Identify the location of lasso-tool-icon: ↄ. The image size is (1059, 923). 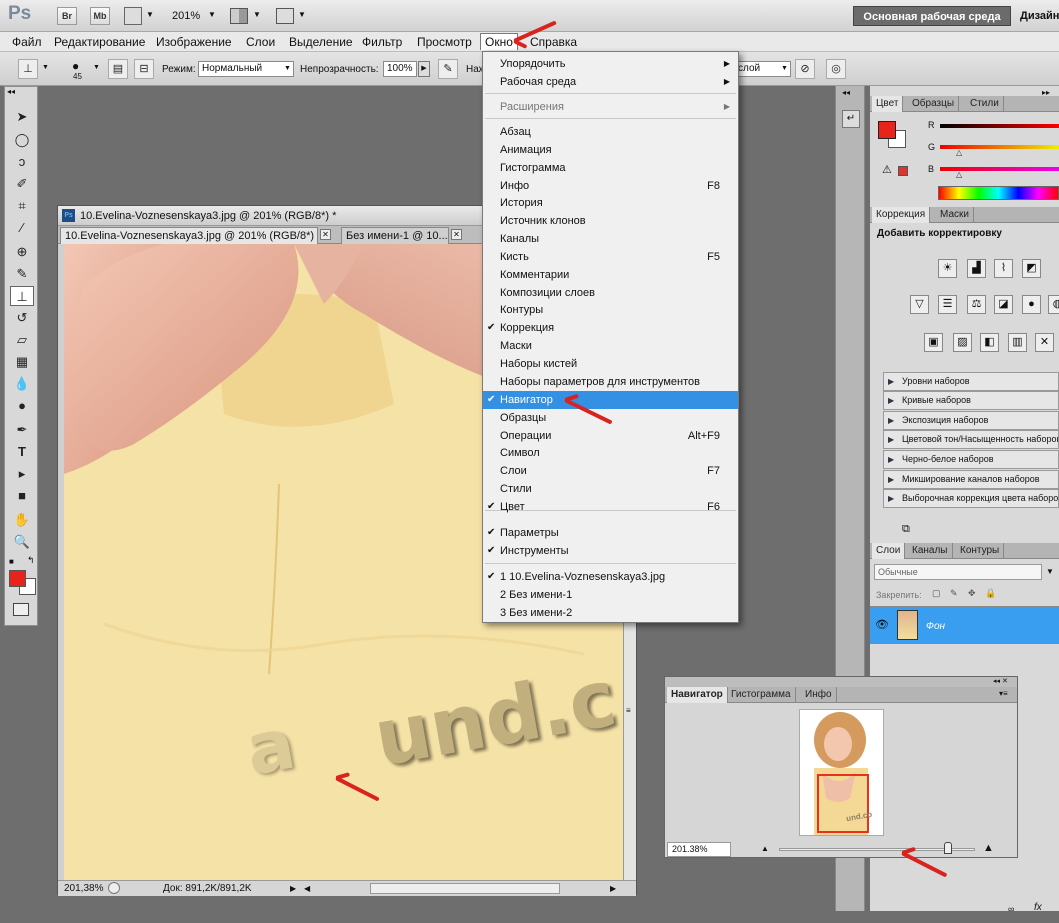
(22, 162).